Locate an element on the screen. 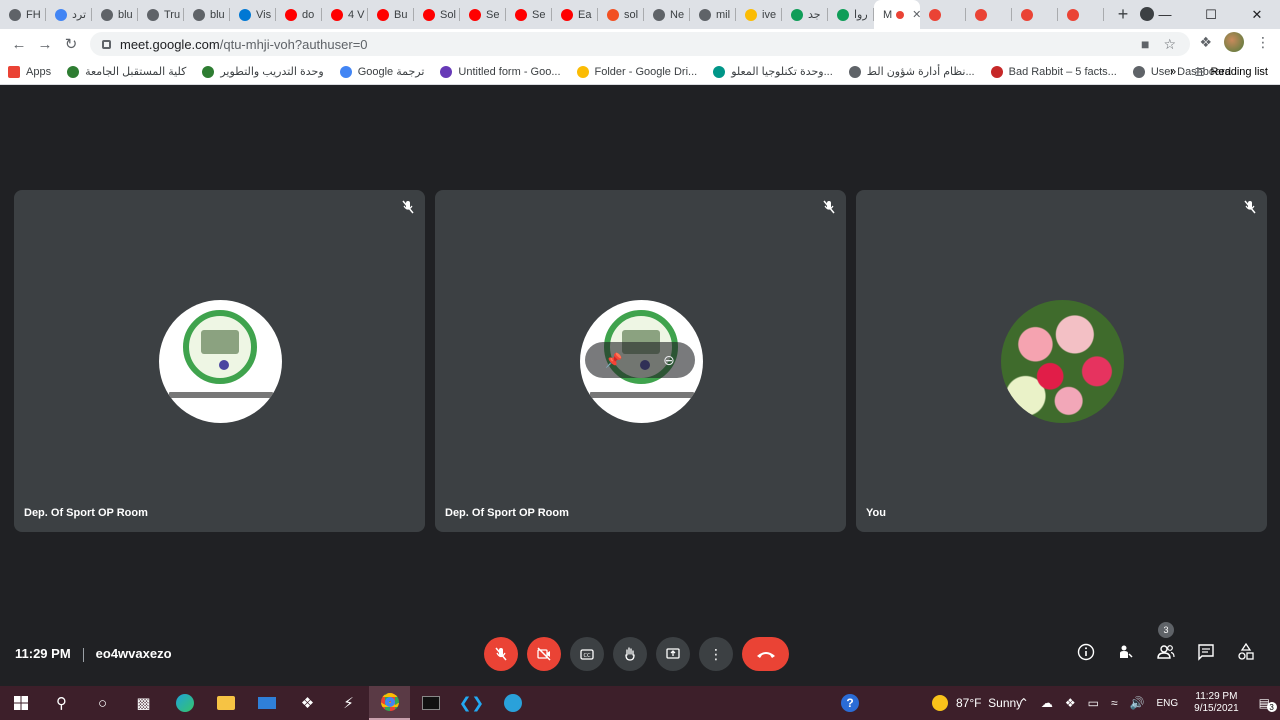  volume-icon: 🔊 is located at coordinates (1137, 703).